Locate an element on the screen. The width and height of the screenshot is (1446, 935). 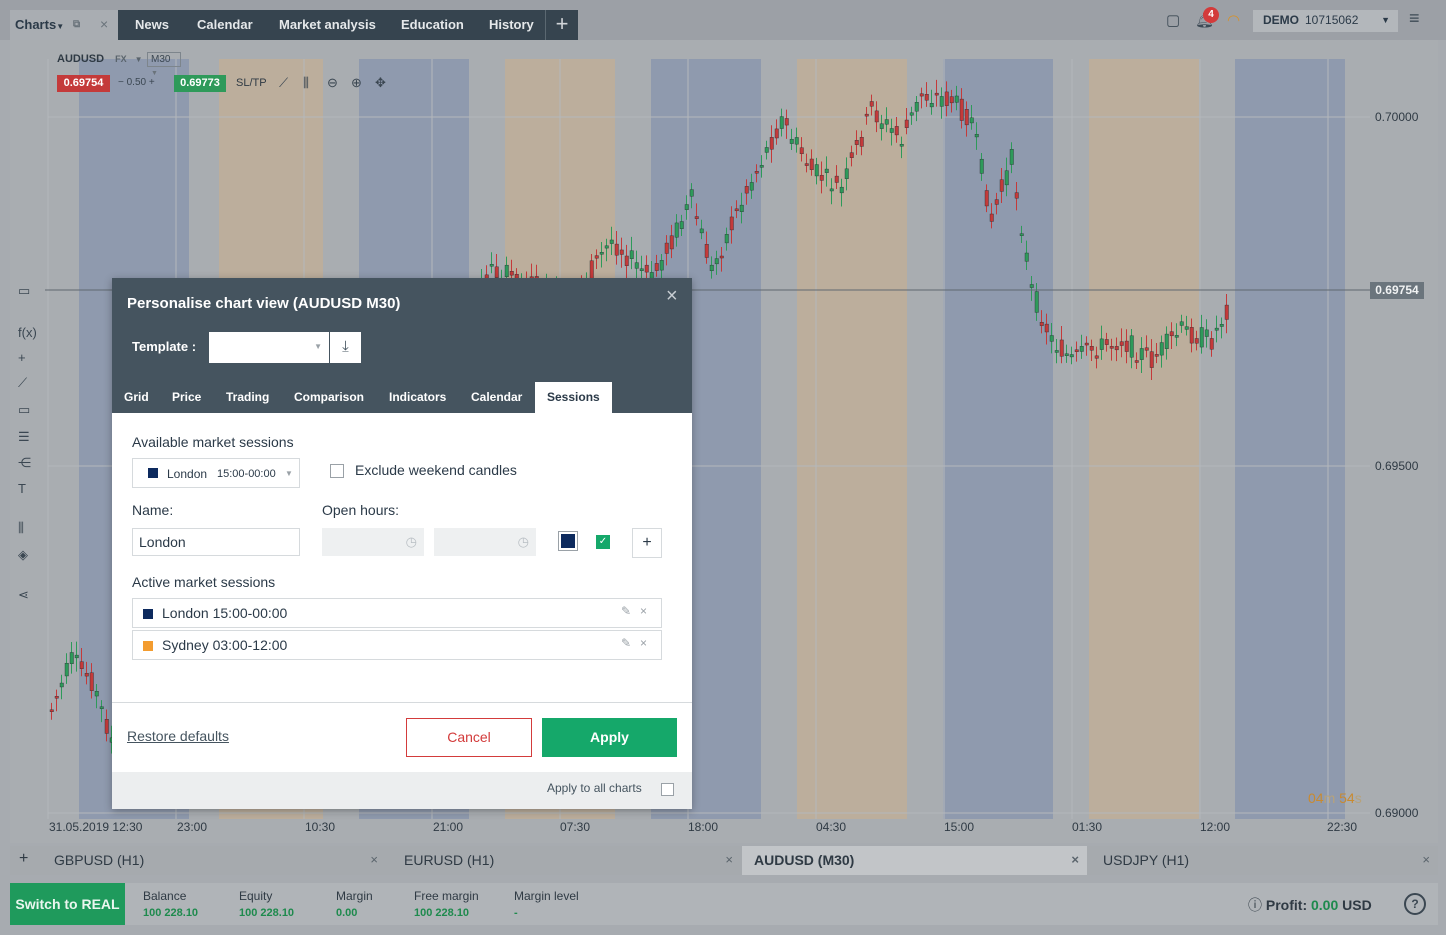
template-select: ▼ is located at coordinates (269, 347).